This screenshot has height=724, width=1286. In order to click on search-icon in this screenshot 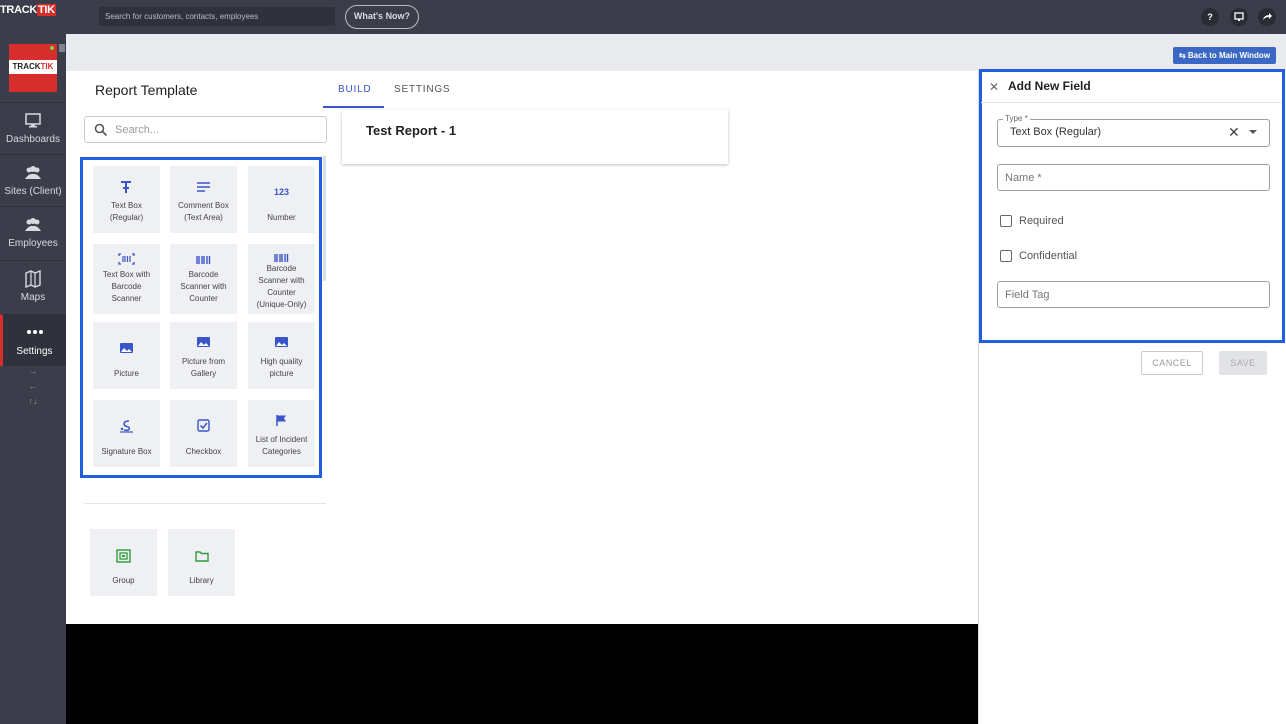, I will do `click(101, 130)`.